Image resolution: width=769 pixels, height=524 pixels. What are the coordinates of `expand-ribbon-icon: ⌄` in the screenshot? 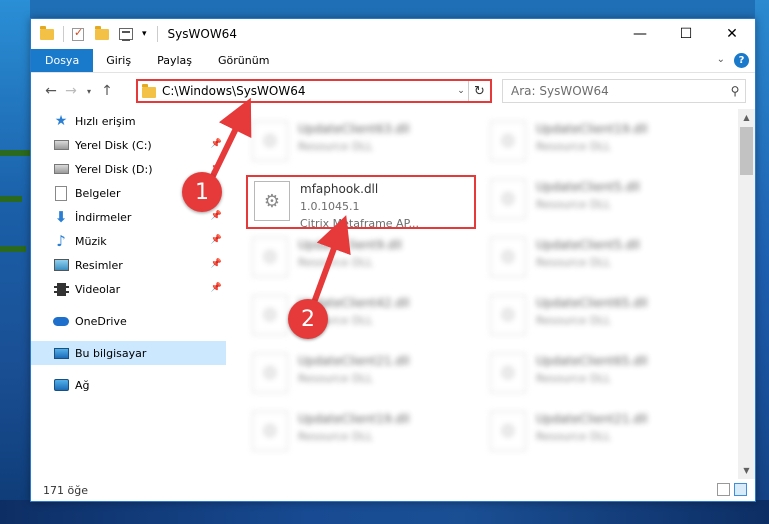 It's located at (721, 59).